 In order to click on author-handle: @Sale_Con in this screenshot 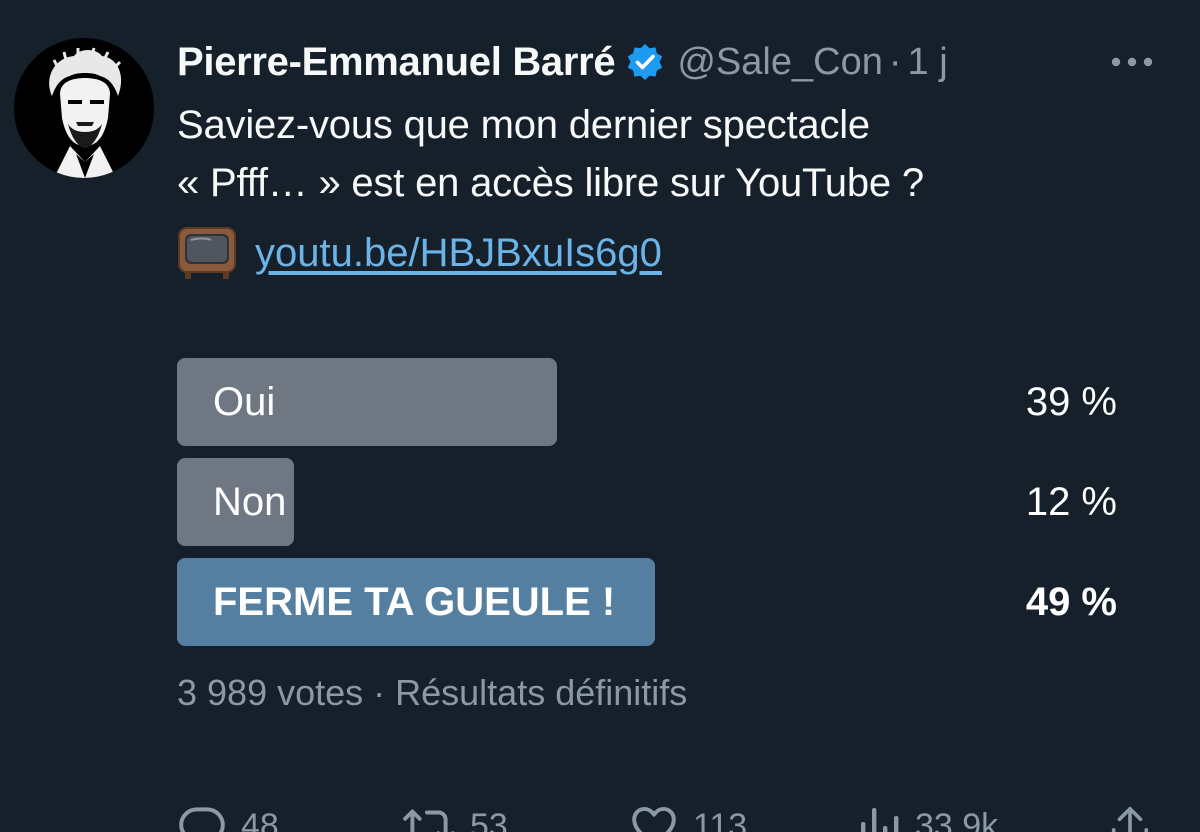, I will do `click(779, 62)`.